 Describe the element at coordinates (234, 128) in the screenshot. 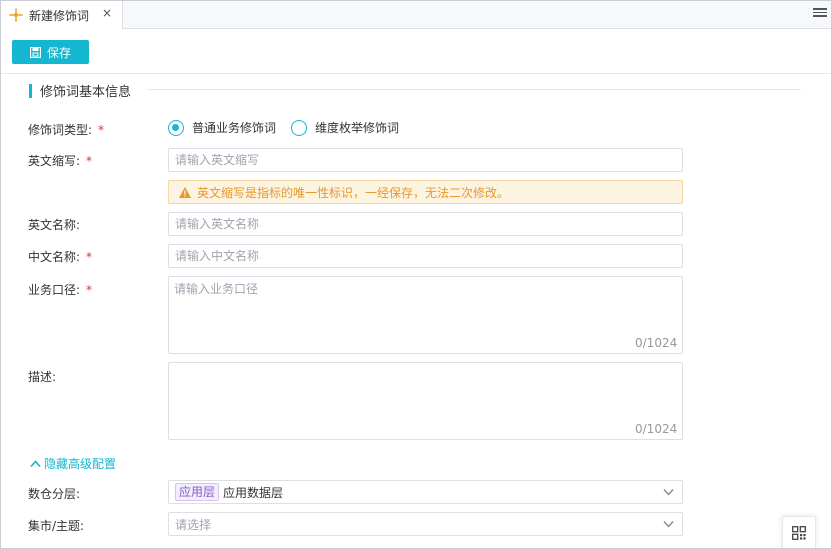

I see `radio-normal-label: 普通业务修饰词` at that location.